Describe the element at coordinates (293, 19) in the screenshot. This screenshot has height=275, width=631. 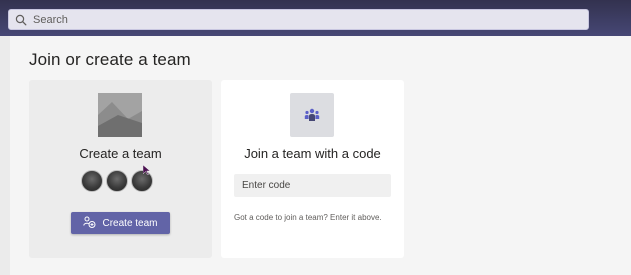
I see `search-input` at that location.